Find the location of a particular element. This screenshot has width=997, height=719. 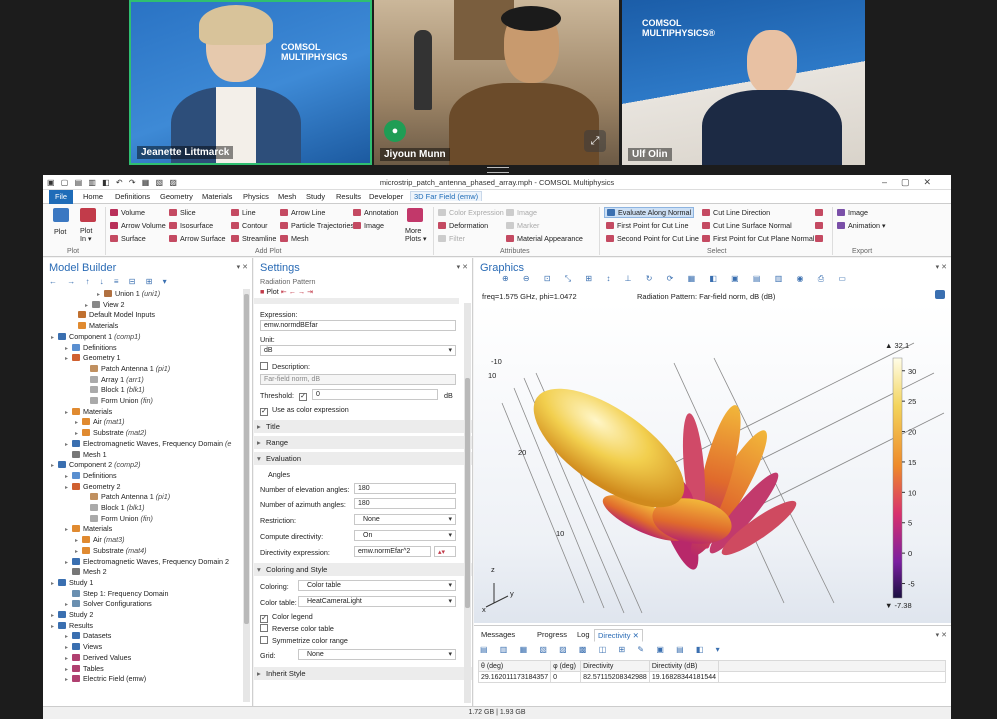

expression-input: emw.normdBEfar is located at coordinates (358, 325).